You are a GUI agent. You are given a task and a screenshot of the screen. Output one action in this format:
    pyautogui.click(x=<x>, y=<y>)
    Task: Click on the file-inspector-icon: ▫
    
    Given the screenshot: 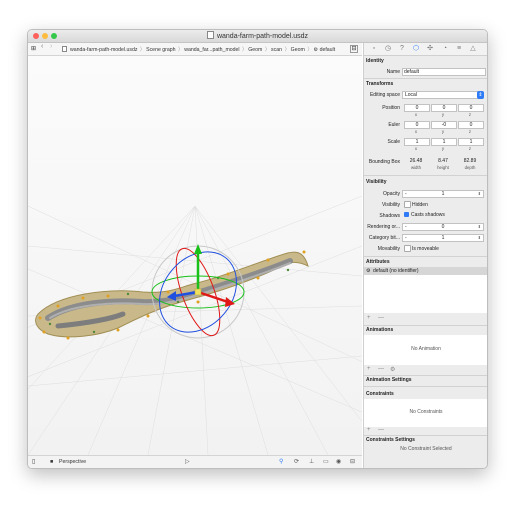 What is the action you would take?
    pyautogui.click(x=374, y=49)
    